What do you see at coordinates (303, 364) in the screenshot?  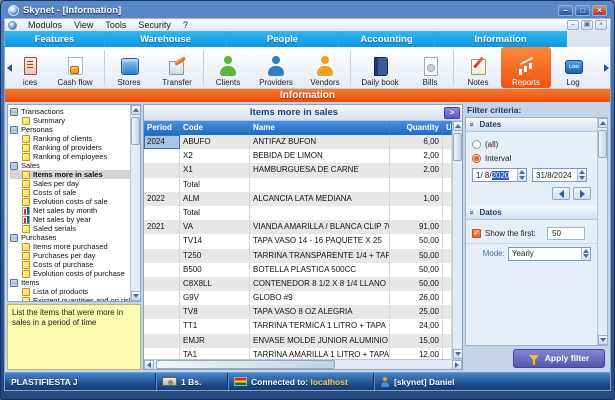 I see `table-hscrollbar` at bounding box center [303, 364].